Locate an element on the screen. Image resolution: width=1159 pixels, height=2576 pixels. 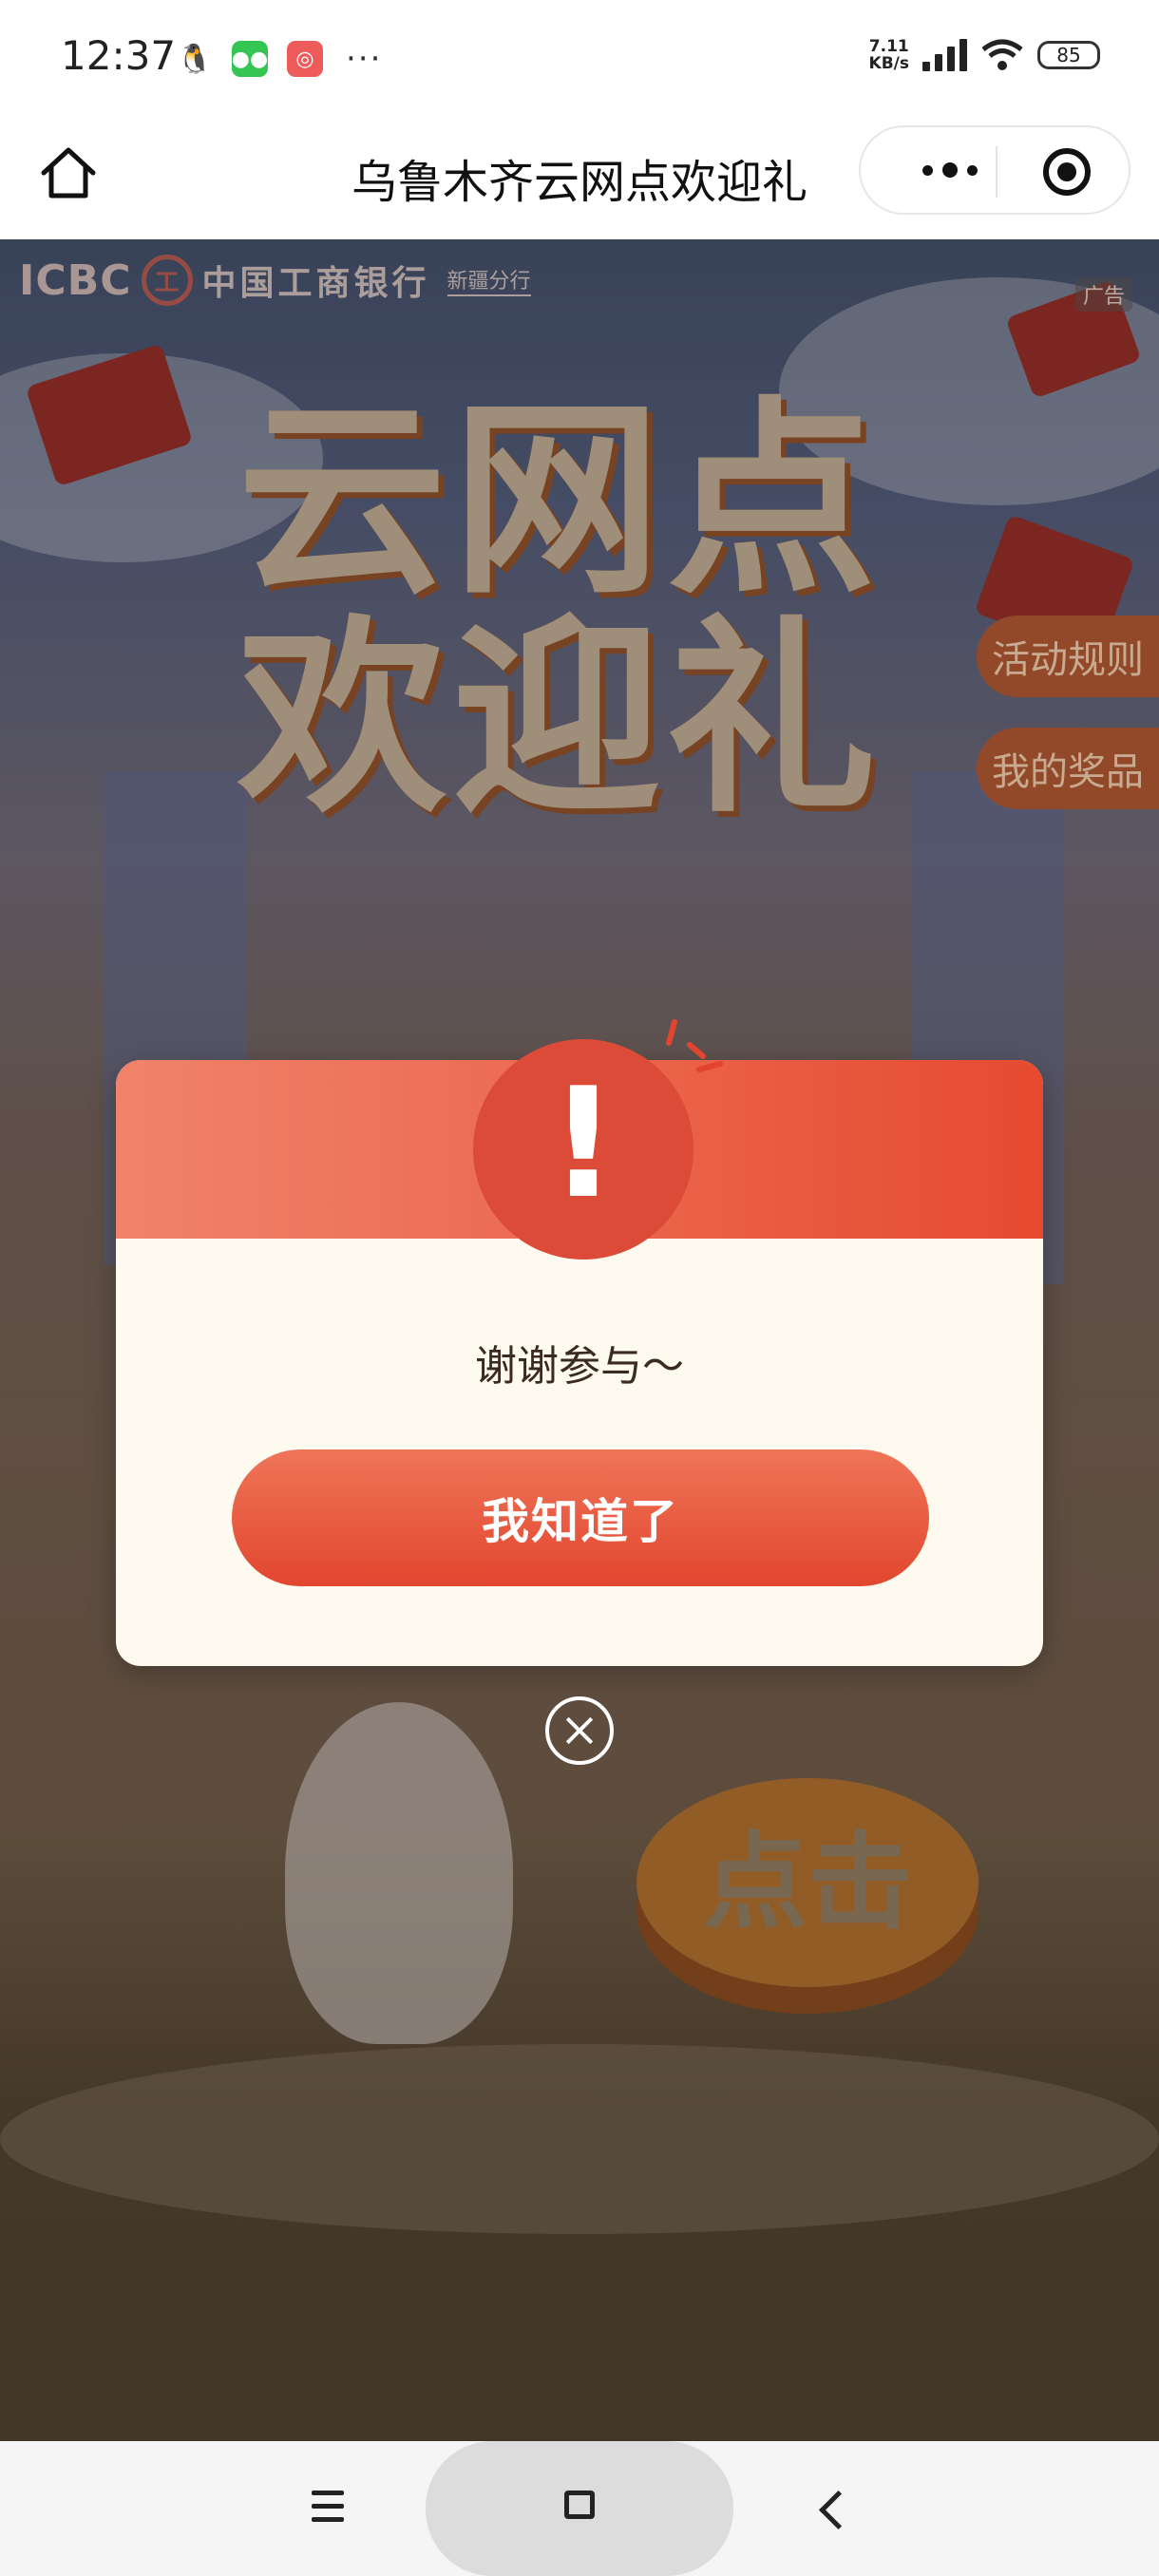
back-icon is located at coordinates (838, 2510).